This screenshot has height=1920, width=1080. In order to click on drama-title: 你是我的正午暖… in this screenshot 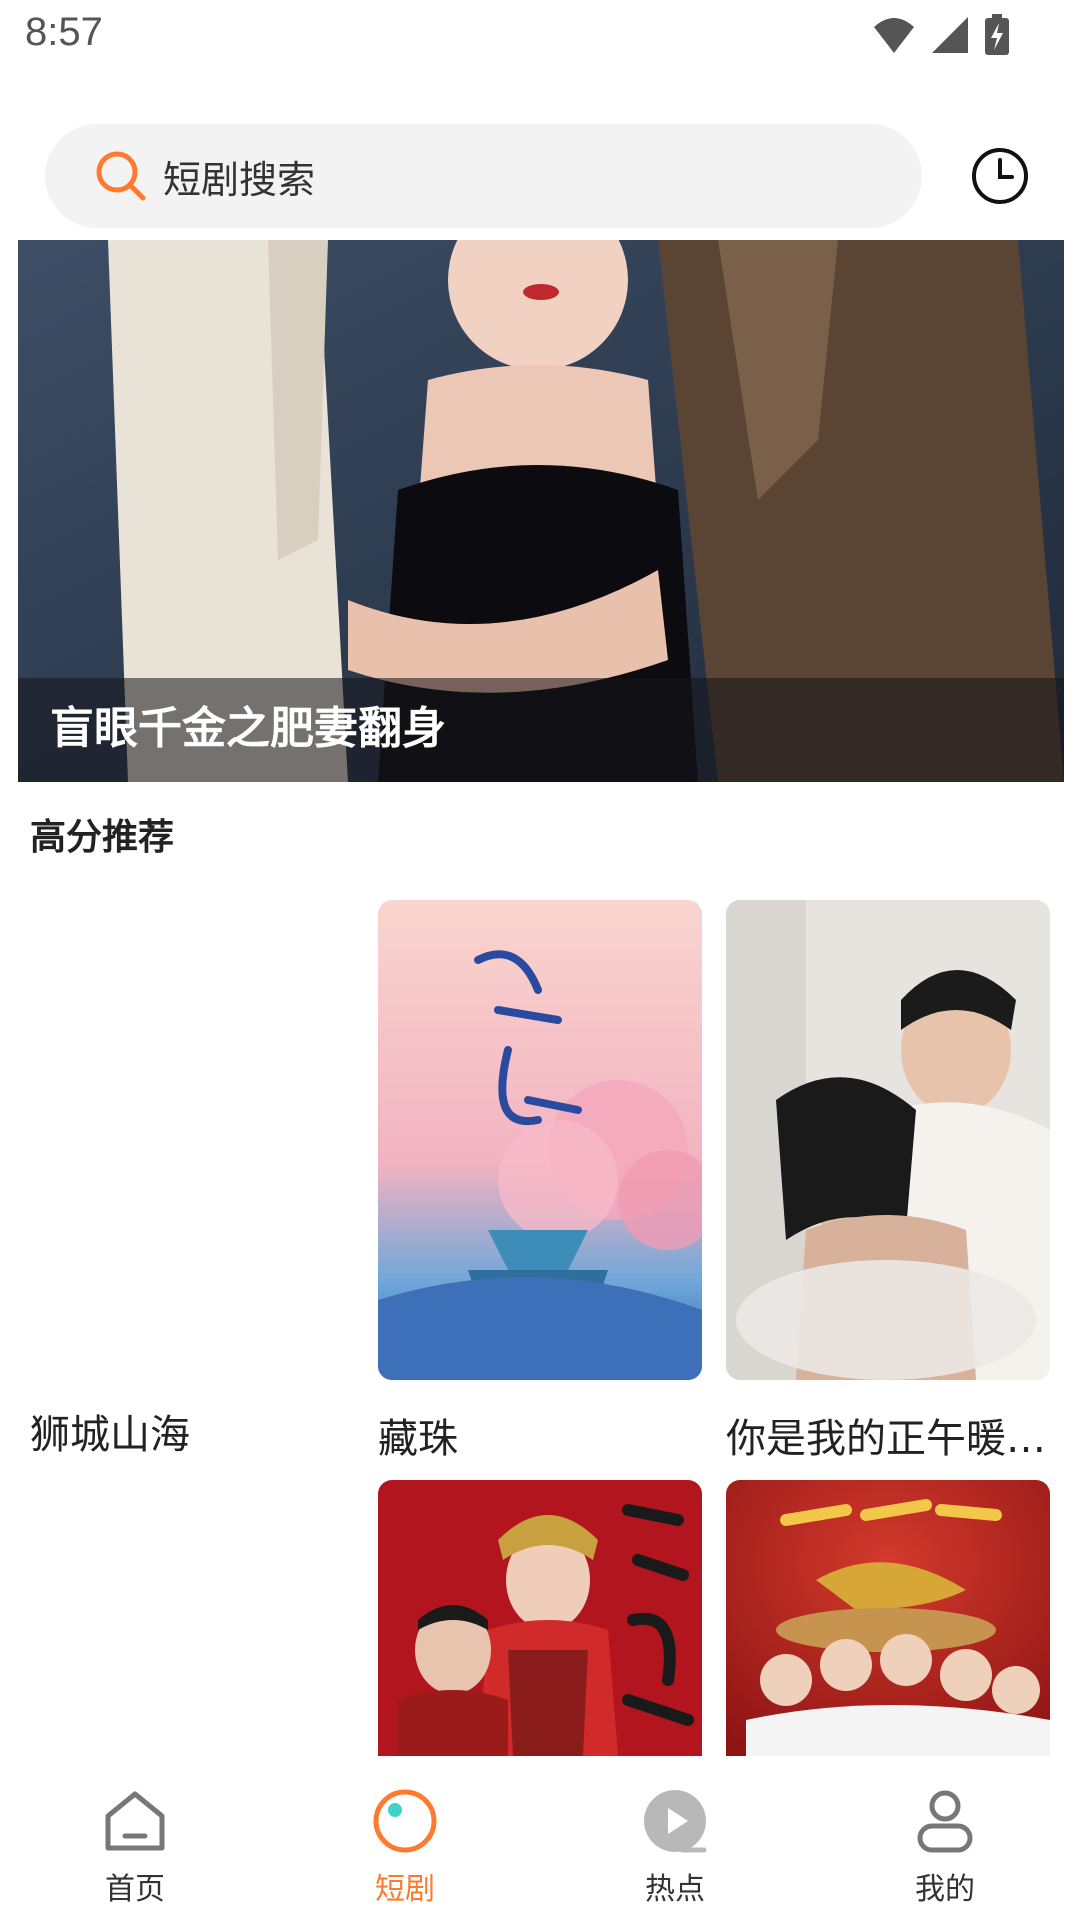, I will do `click(886, 1439)`.